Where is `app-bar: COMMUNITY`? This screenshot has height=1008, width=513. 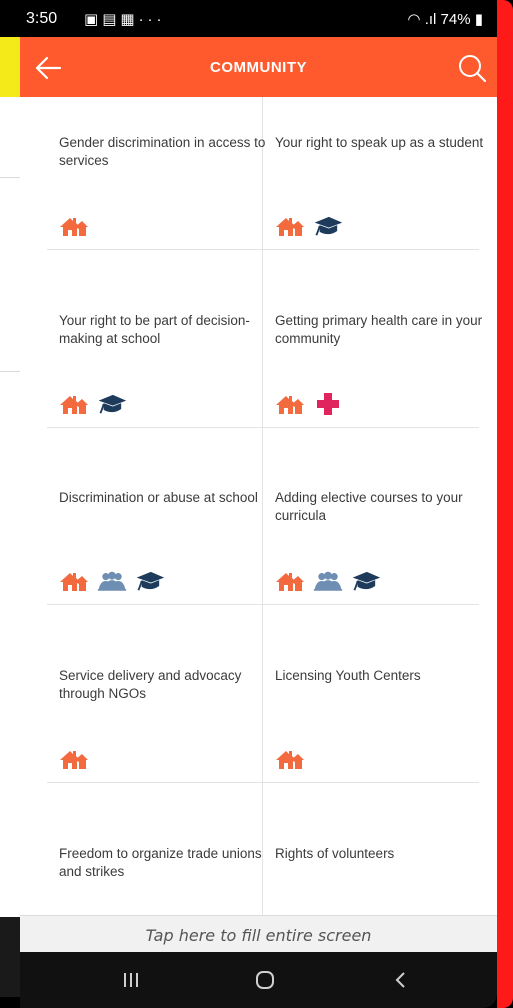
app-bar: COMMUNITY is located at coordinates (258, 67).